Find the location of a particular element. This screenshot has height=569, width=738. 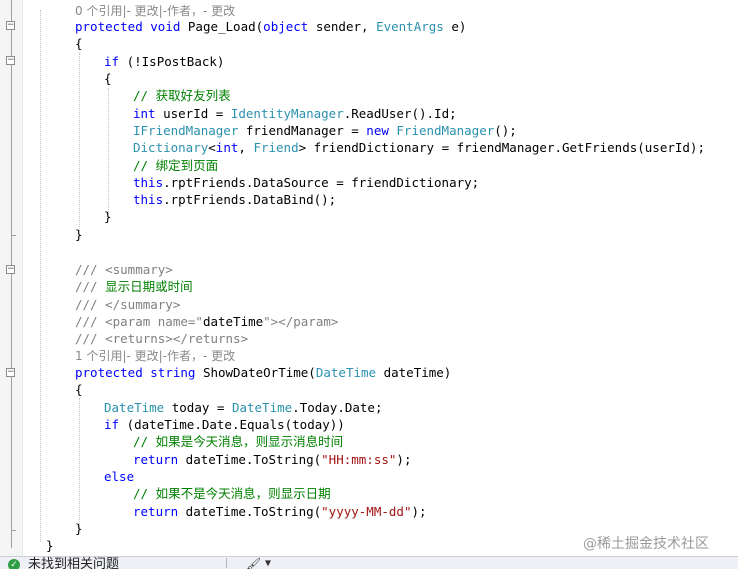

codelens-text: 0 个引用|- 更改|-作者，- 更改 is located at coordinates (155, 11).